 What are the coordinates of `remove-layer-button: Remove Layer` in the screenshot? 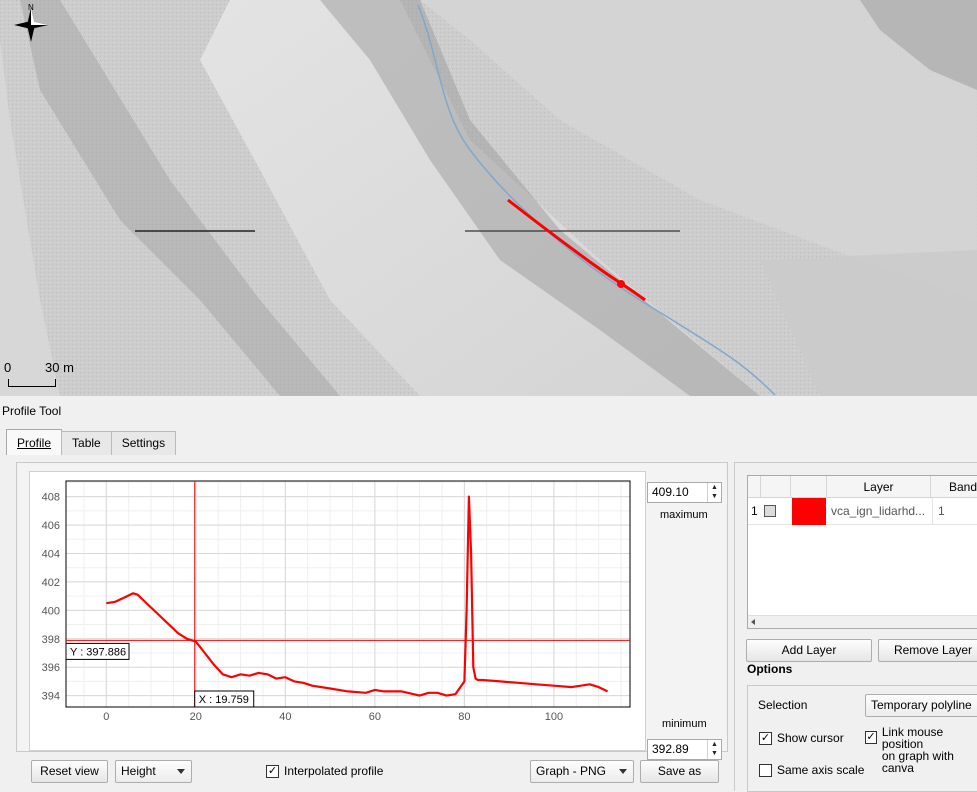 It's located at (927, 650).